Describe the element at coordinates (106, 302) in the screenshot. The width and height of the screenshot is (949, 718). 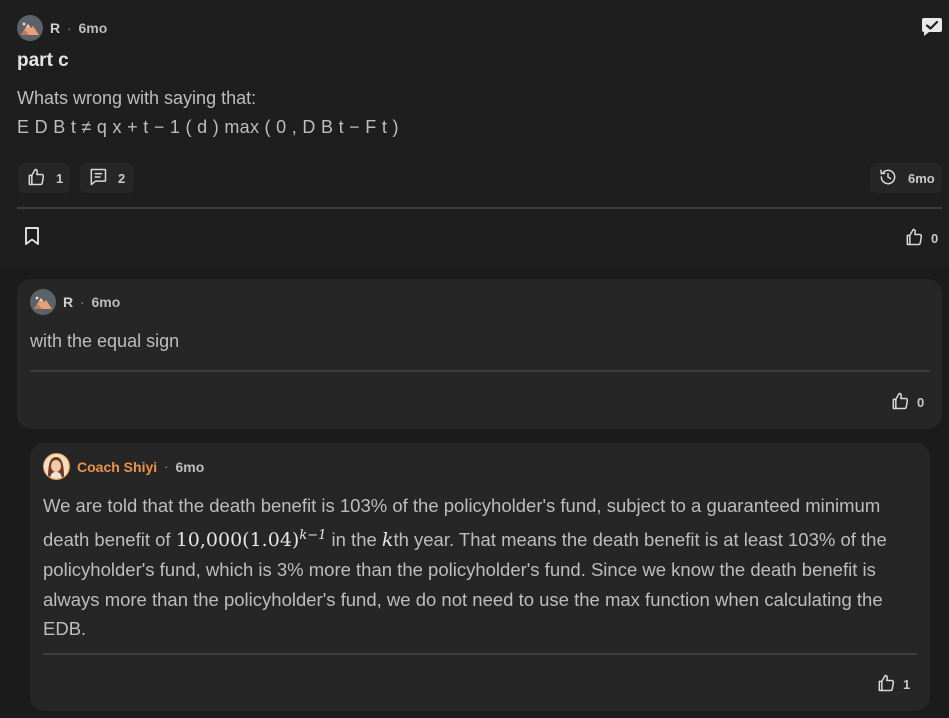
I see `reply-time: 6mo` at that location.